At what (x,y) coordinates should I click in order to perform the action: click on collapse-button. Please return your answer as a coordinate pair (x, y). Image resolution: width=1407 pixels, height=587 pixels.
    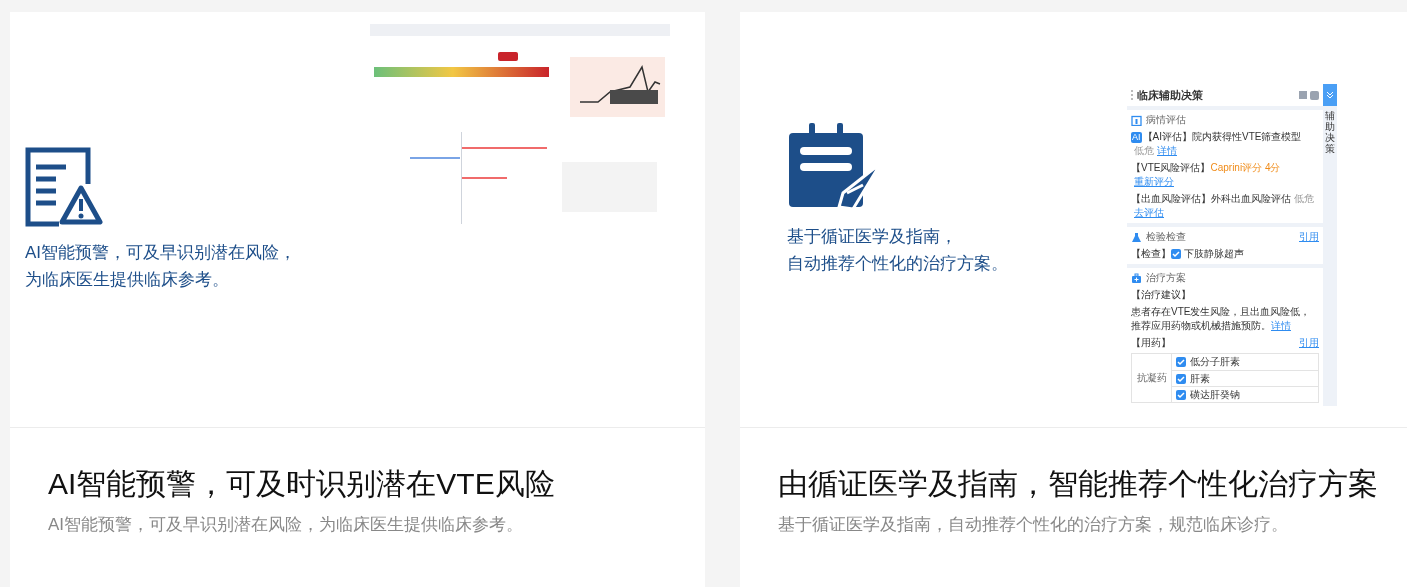
    Looking at the image, I should click on (1330, 95).